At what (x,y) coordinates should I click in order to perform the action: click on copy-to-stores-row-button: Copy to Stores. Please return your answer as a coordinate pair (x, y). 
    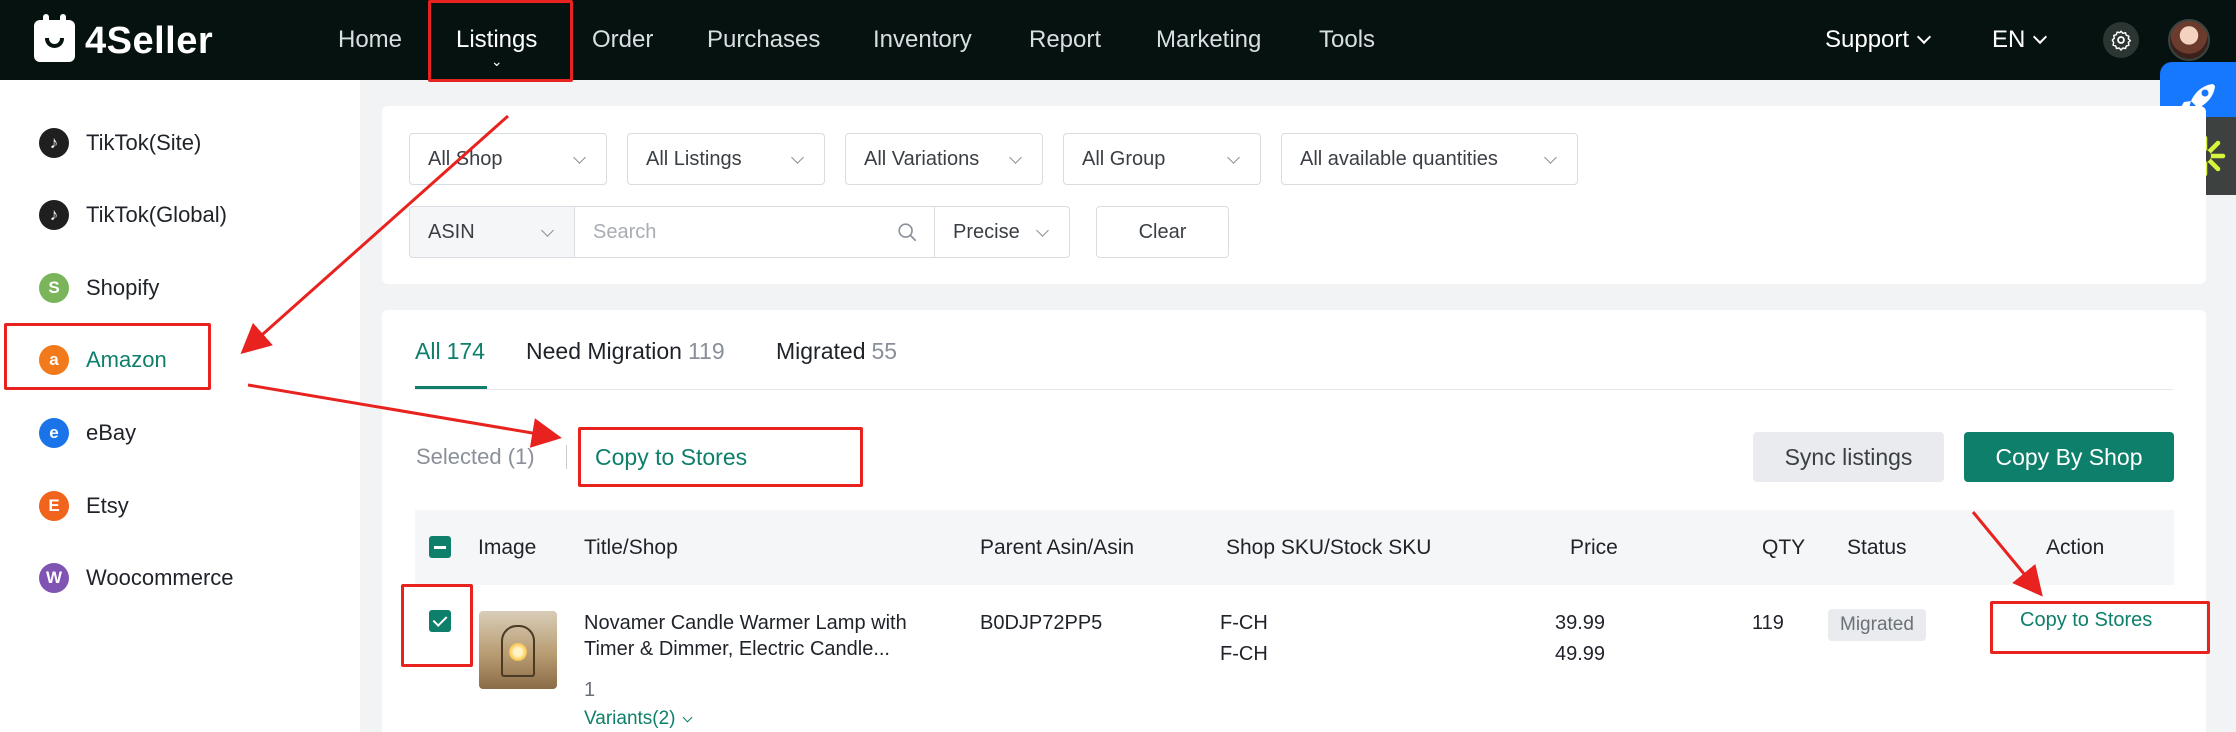
    Looking at the image, I should click on (2086, 620).